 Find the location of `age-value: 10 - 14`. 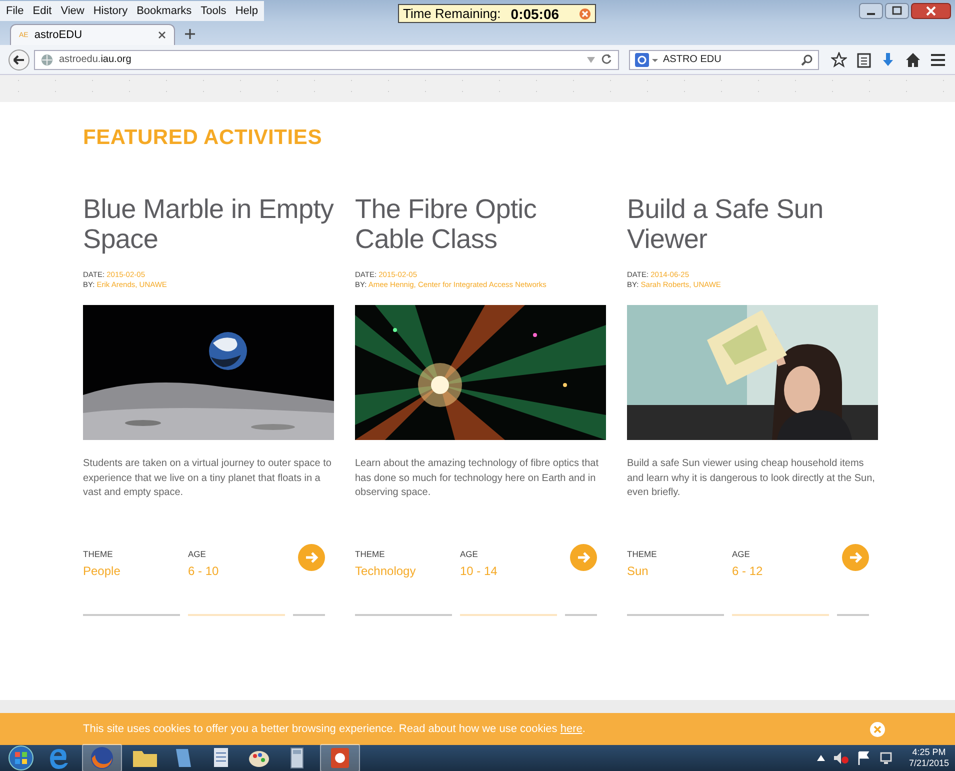

age-value: 10 - 14 is located at coordinates (479, 571).